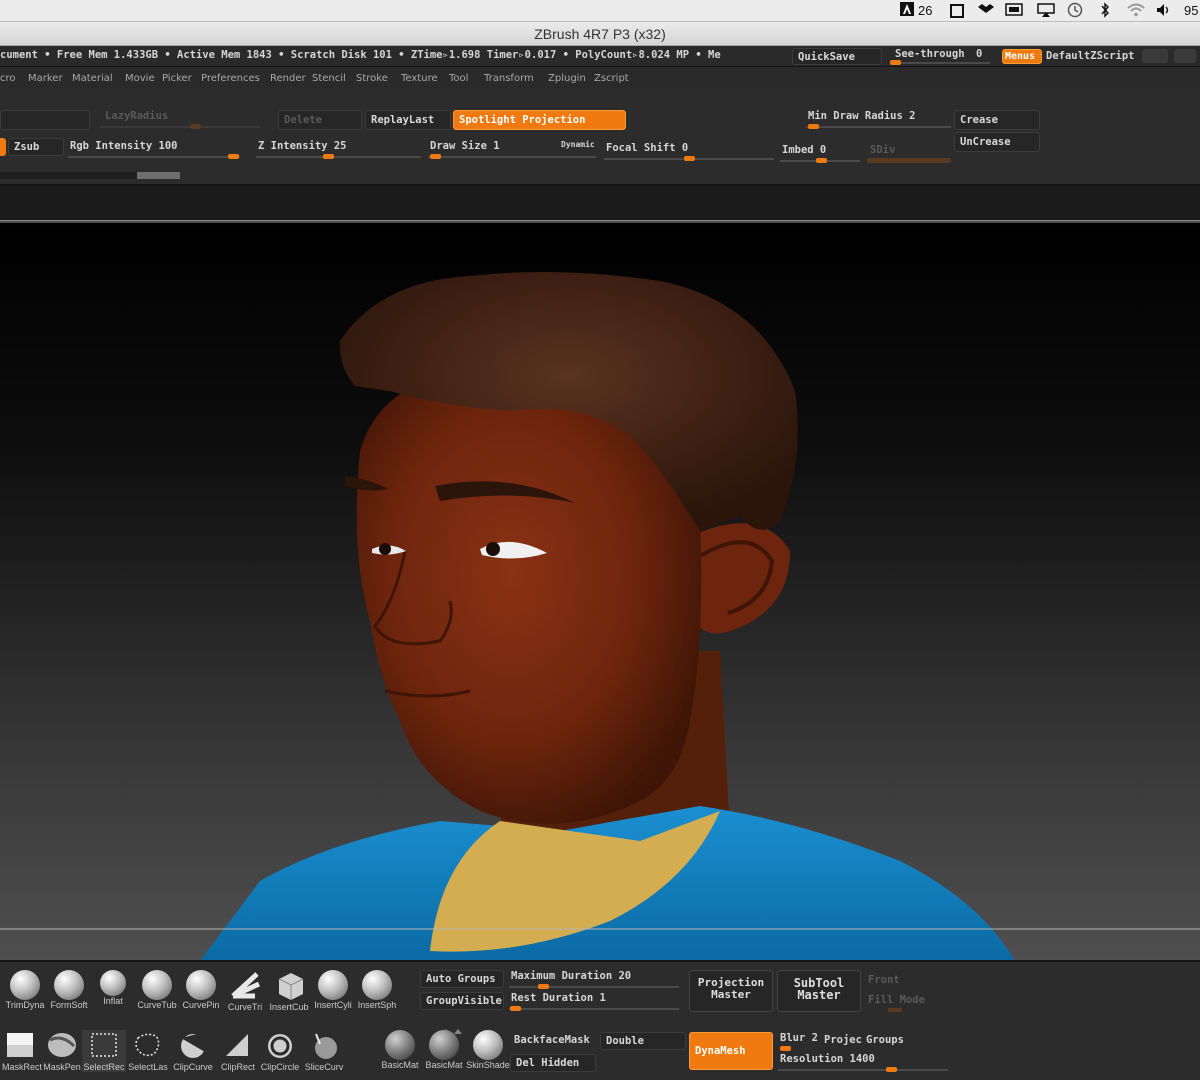 This screenshot has width=1200, height=1080. I want to click on see-through-slider, so click(940, 63).